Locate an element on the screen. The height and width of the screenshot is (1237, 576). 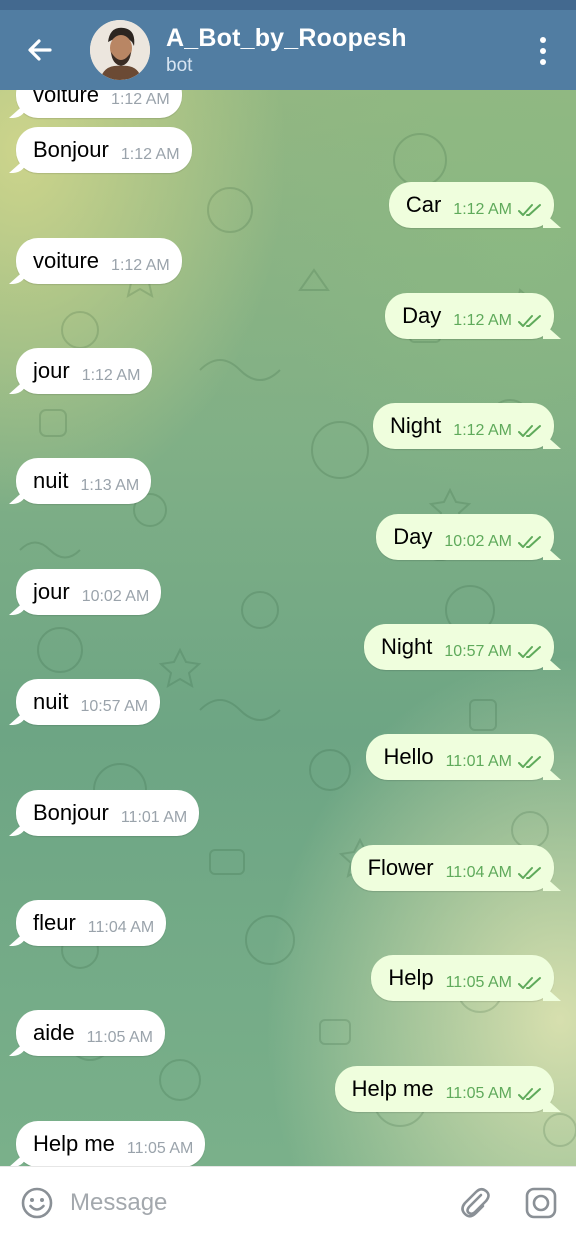
message-text: Car is located at coordinates (423, 204).